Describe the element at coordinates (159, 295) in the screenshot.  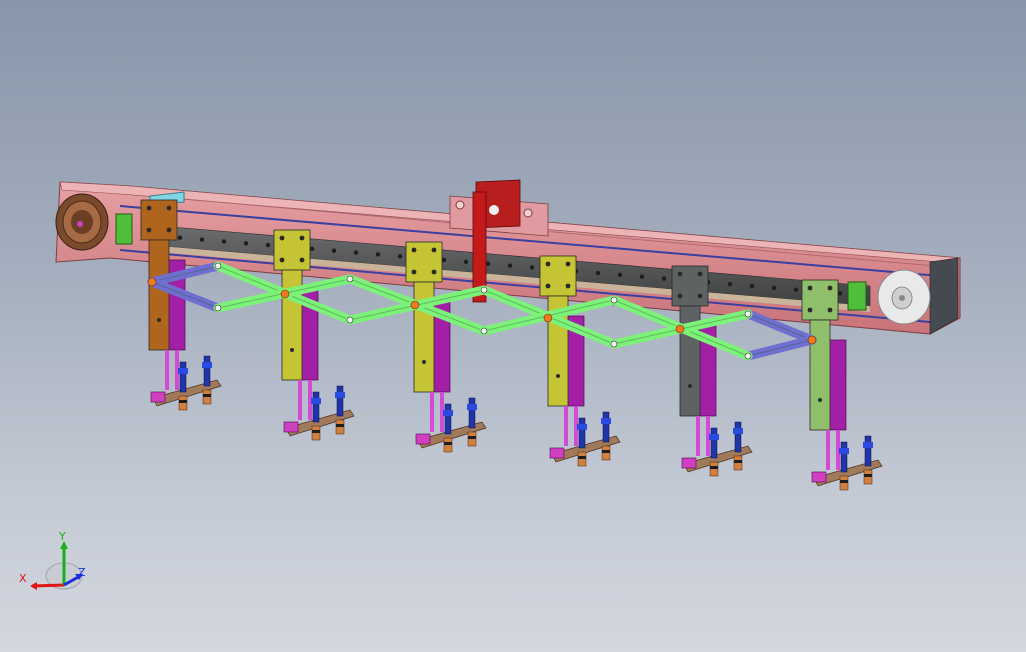
I see `carriage-arm` at that location.